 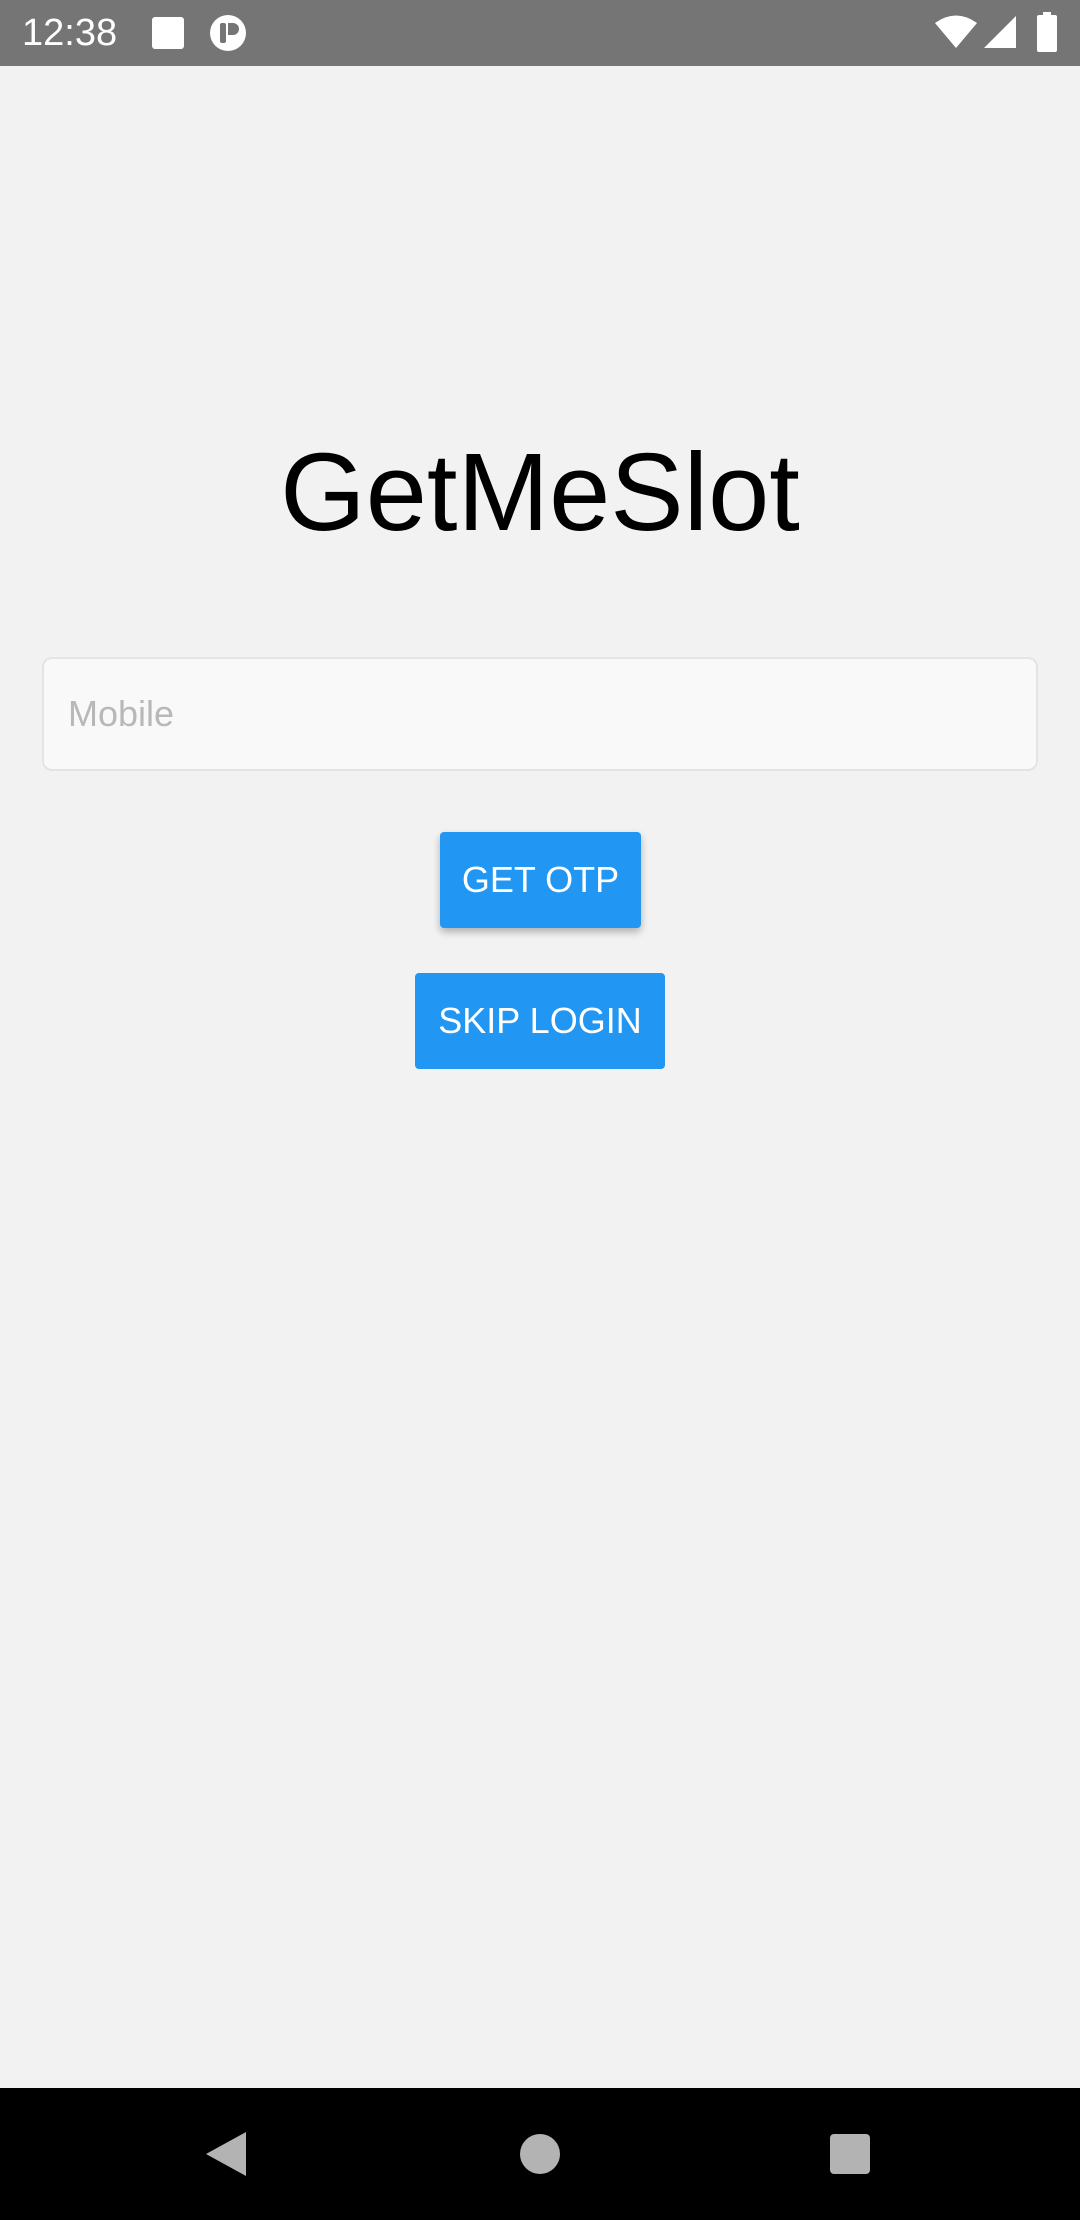 What do you see at coordinates (226, 2154) in the screenshot?
I see `back-icon` at bounding box center [226, 2154].